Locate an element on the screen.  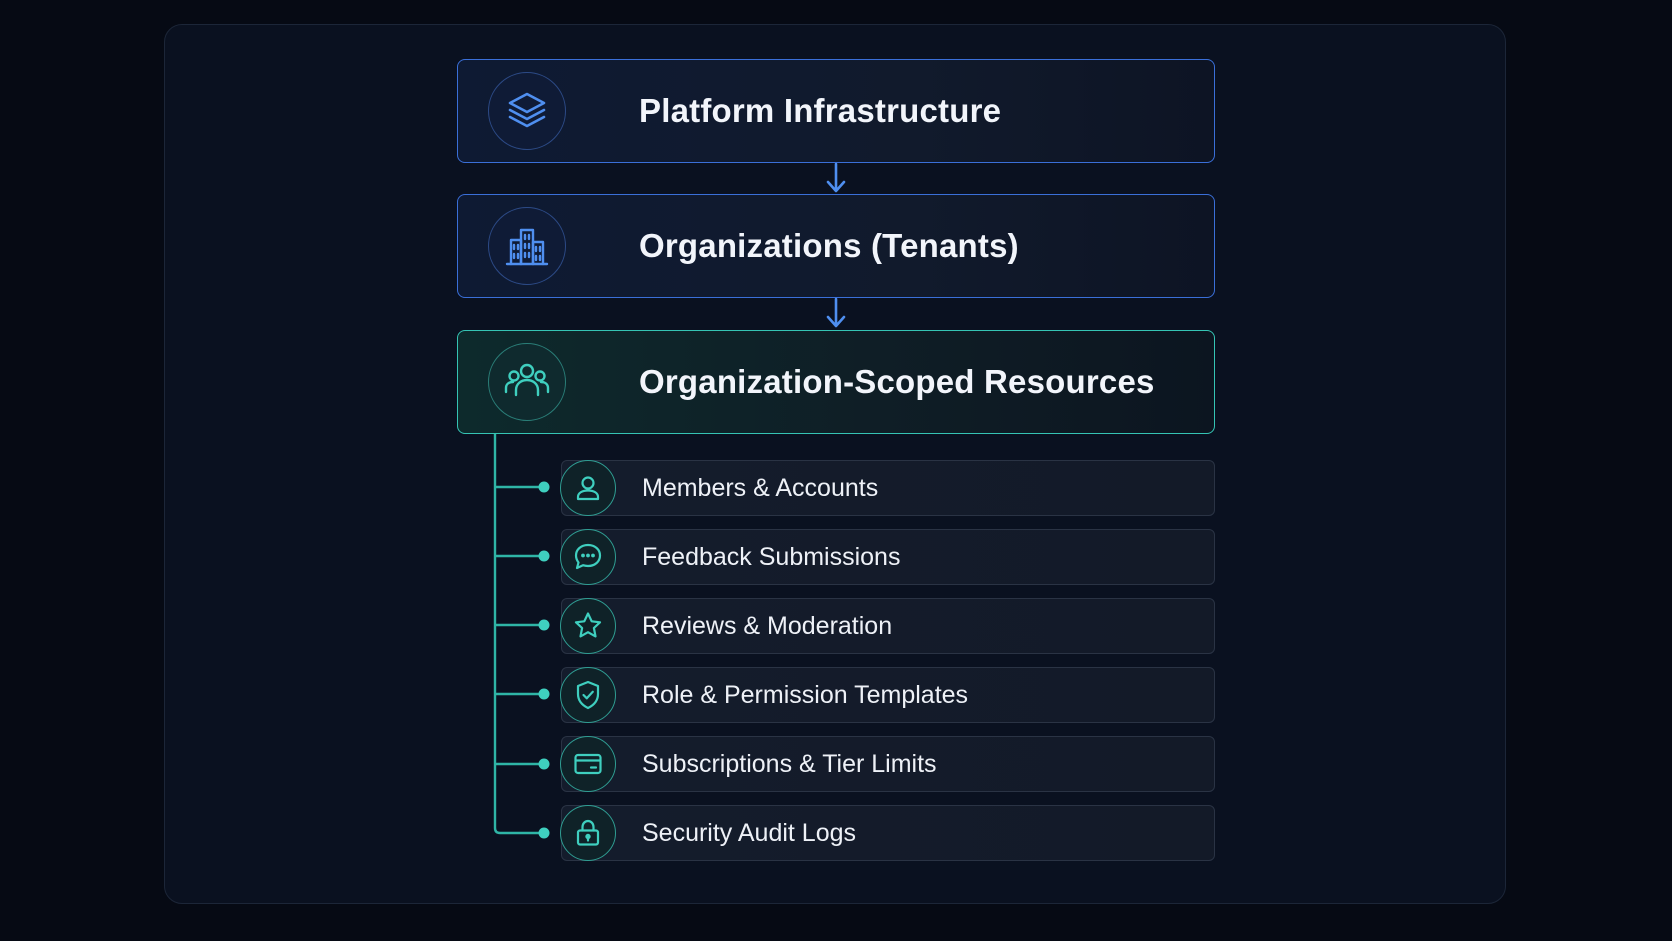
layers-icon is located at coordinates (527, 111).